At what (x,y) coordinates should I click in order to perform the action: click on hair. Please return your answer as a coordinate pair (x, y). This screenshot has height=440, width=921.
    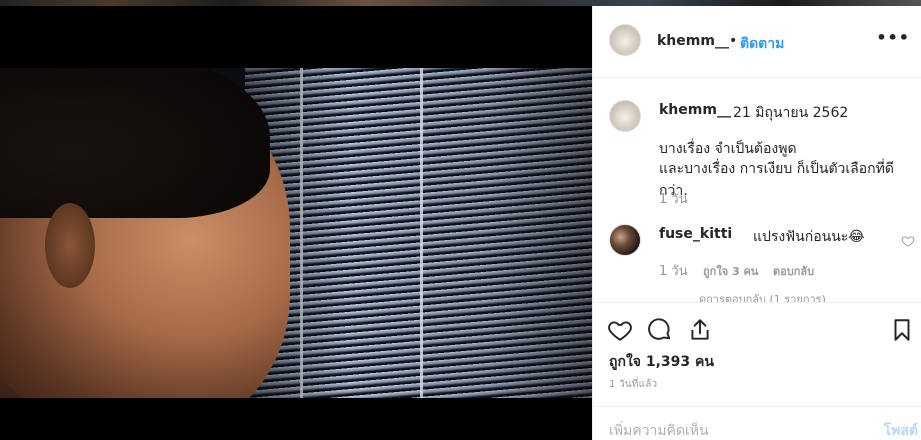
    Looking at the image, I should click on (135, 143).